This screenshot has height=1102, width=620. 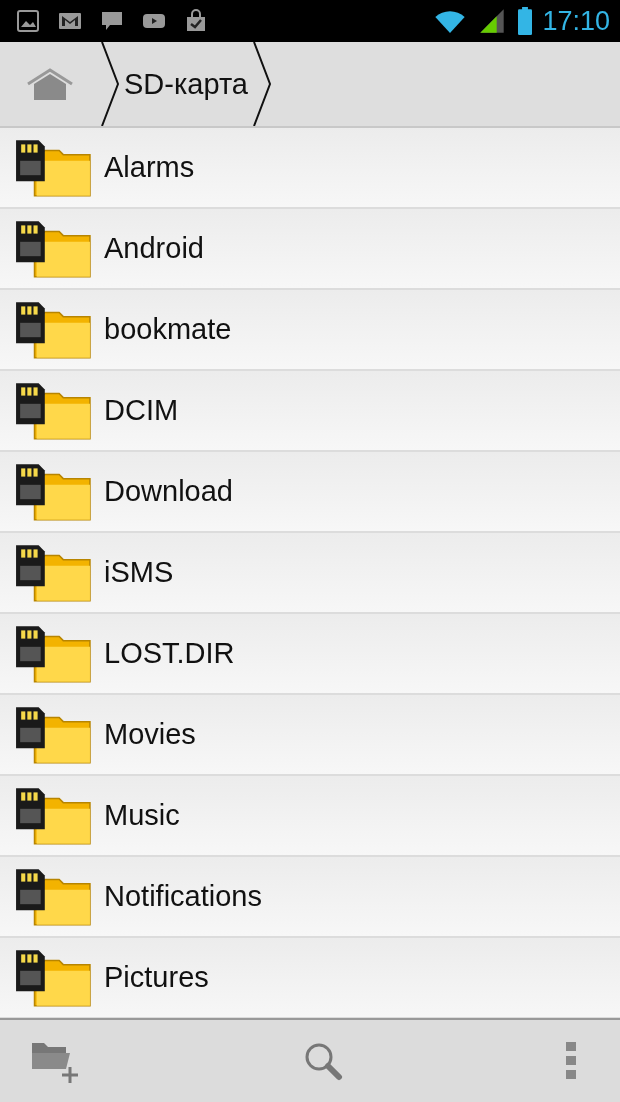 I want to click on folder-name: iSMS, so click(x=139, y=572).